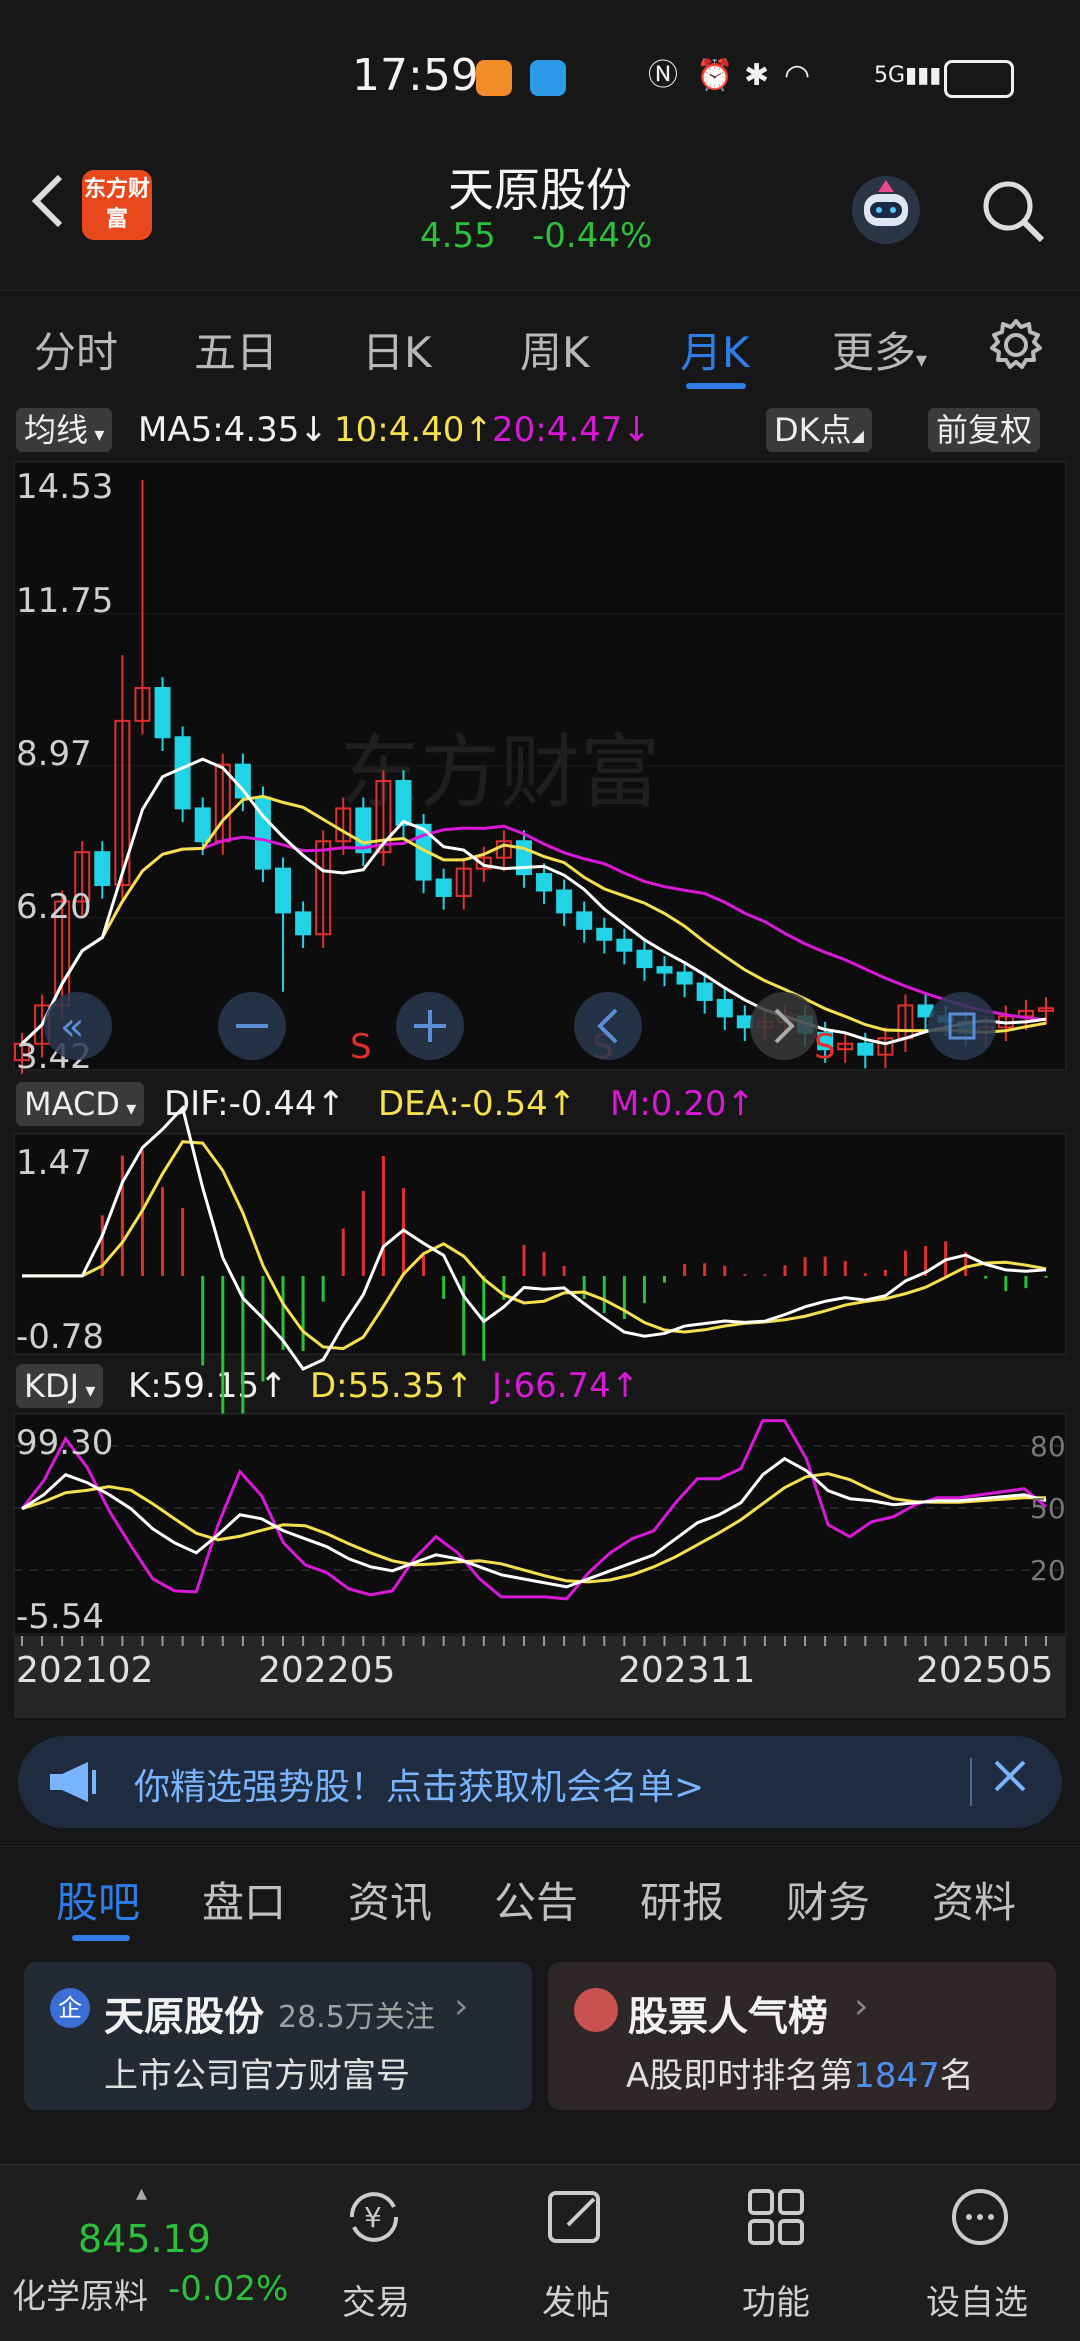 The image size is (1080, 2341). What do you see at coordinates (415, 75) in the screenshot?
I see `status-time: 17:59` at bounding box center [415, 75].